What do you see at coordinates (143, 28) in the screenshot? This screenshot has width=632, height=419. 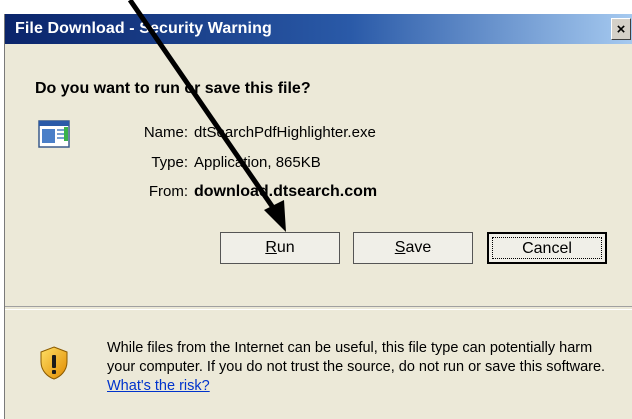 I see `window-title: File Download - Security Warning` at bounding box center [143, 28].